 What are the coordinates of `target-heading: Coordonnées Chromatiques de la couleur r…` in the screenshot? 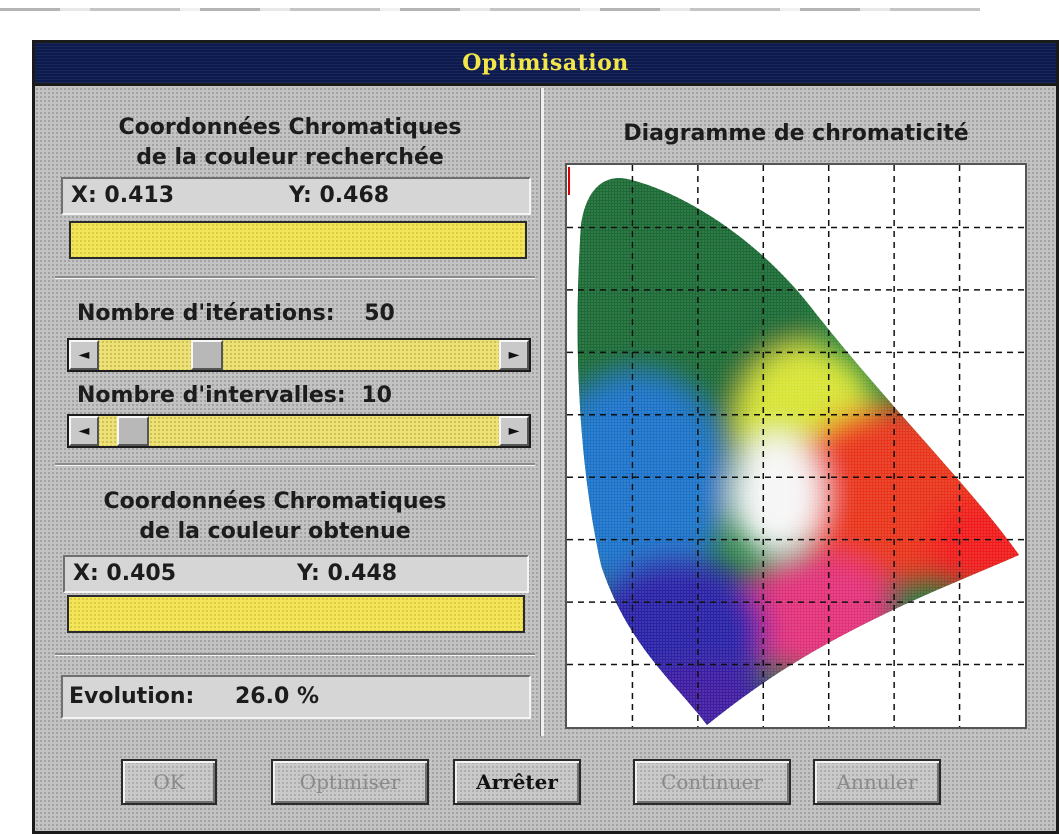 It's located at (290, 143).